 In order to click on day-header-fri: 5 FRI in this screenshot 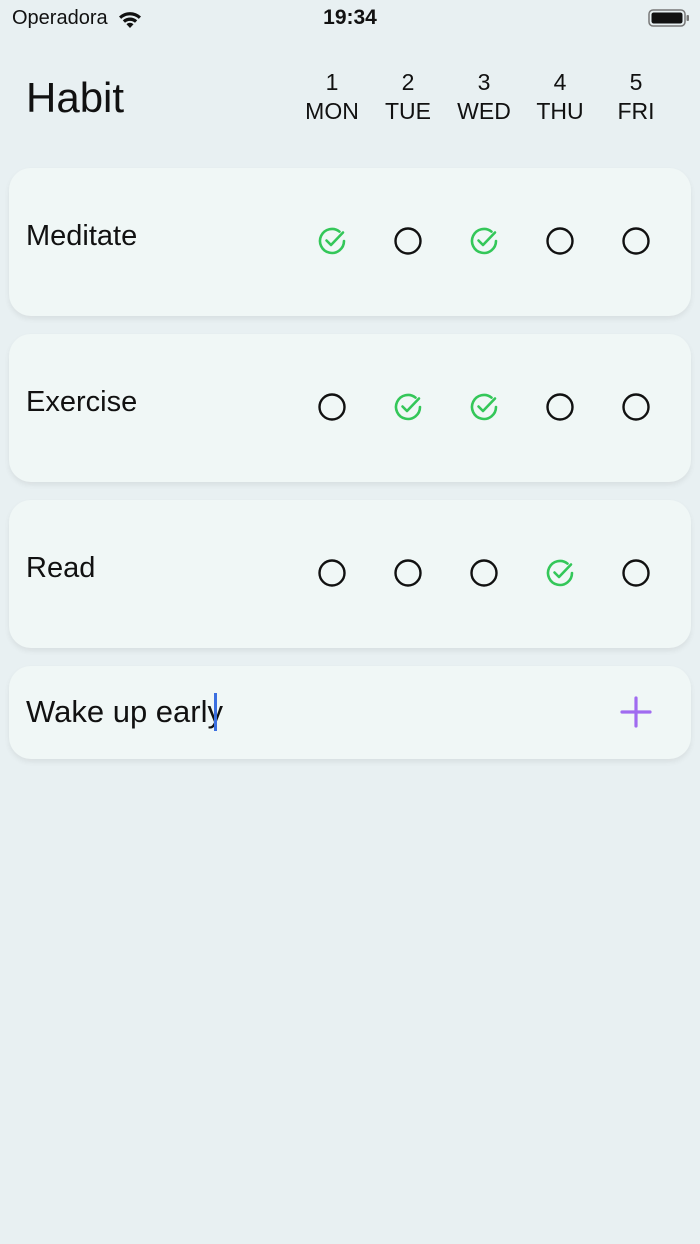, I will do `click(636, 97)`.